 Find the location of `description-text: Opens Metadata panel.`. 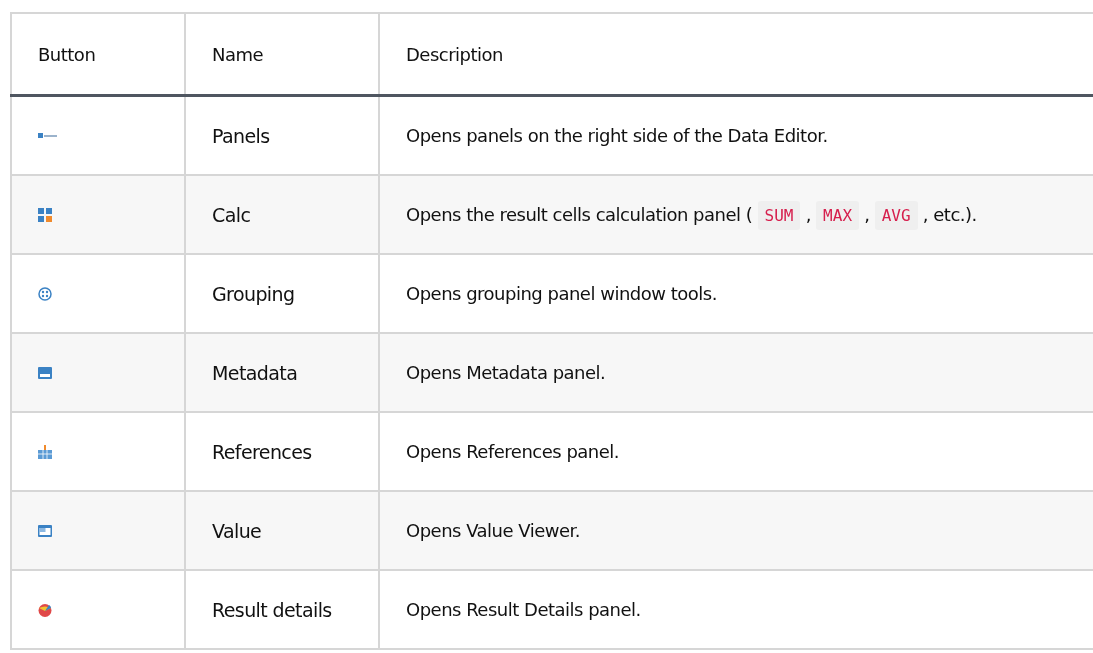

description-text: Opens Metadata panel. is located at coordinates (506, 372).